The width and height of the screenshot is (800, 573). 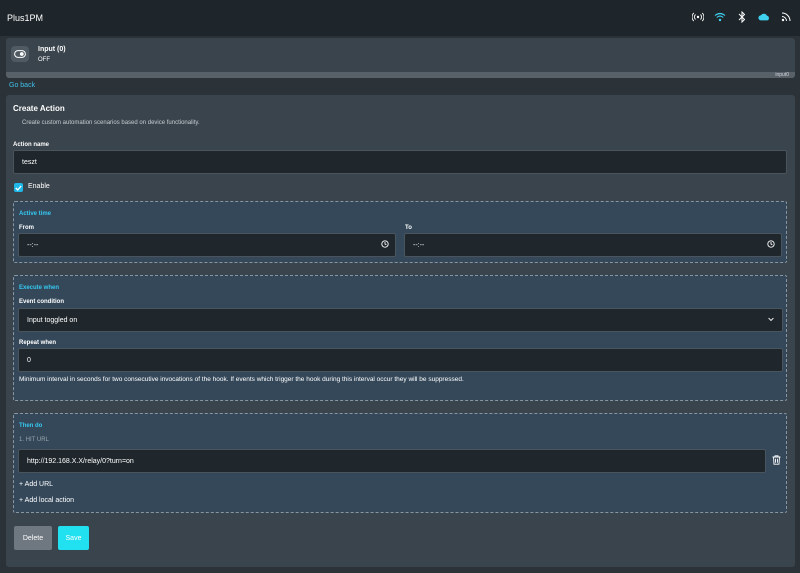 I want to click on then-do-title: Then do, so click(x=31, y=426).